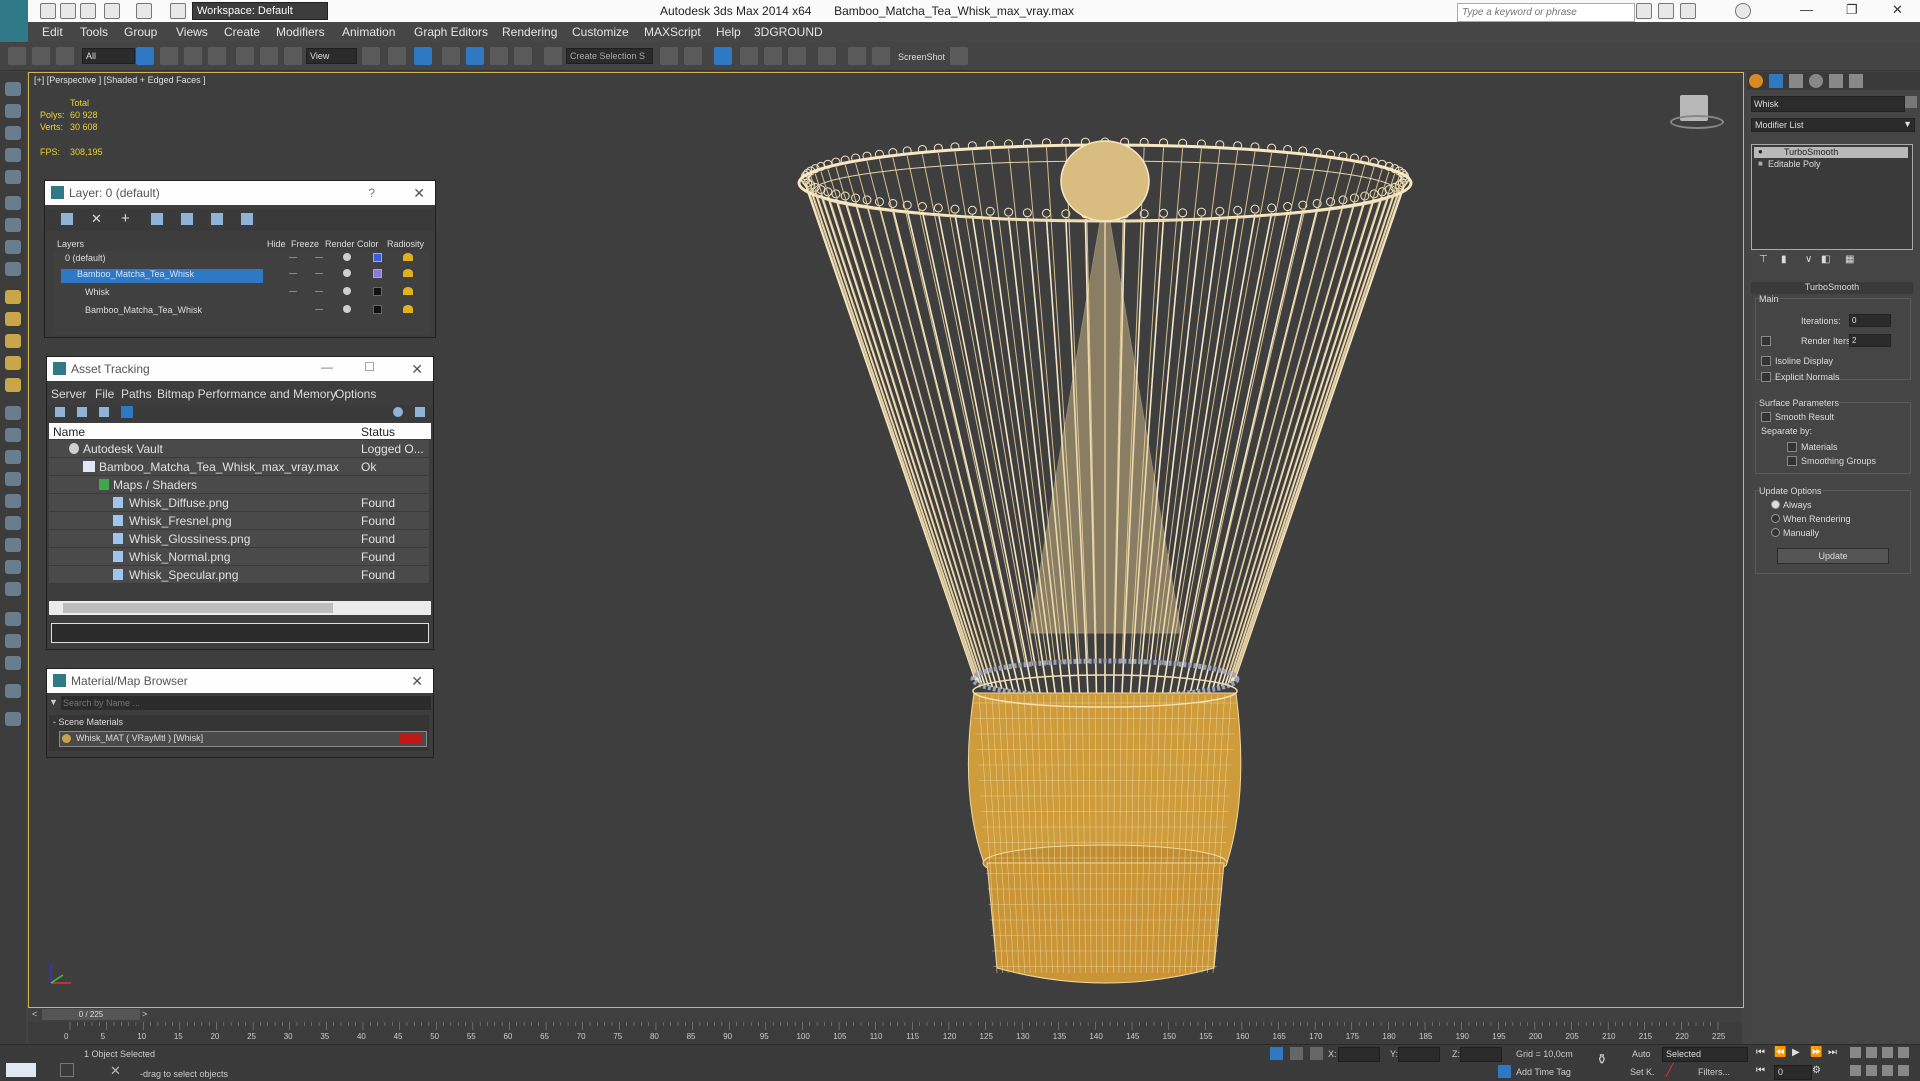  What do you see at coordinates (1766, 417) in the screenshot?
I see `smooth-result-checkbox` at bounding box center [1766, 417].